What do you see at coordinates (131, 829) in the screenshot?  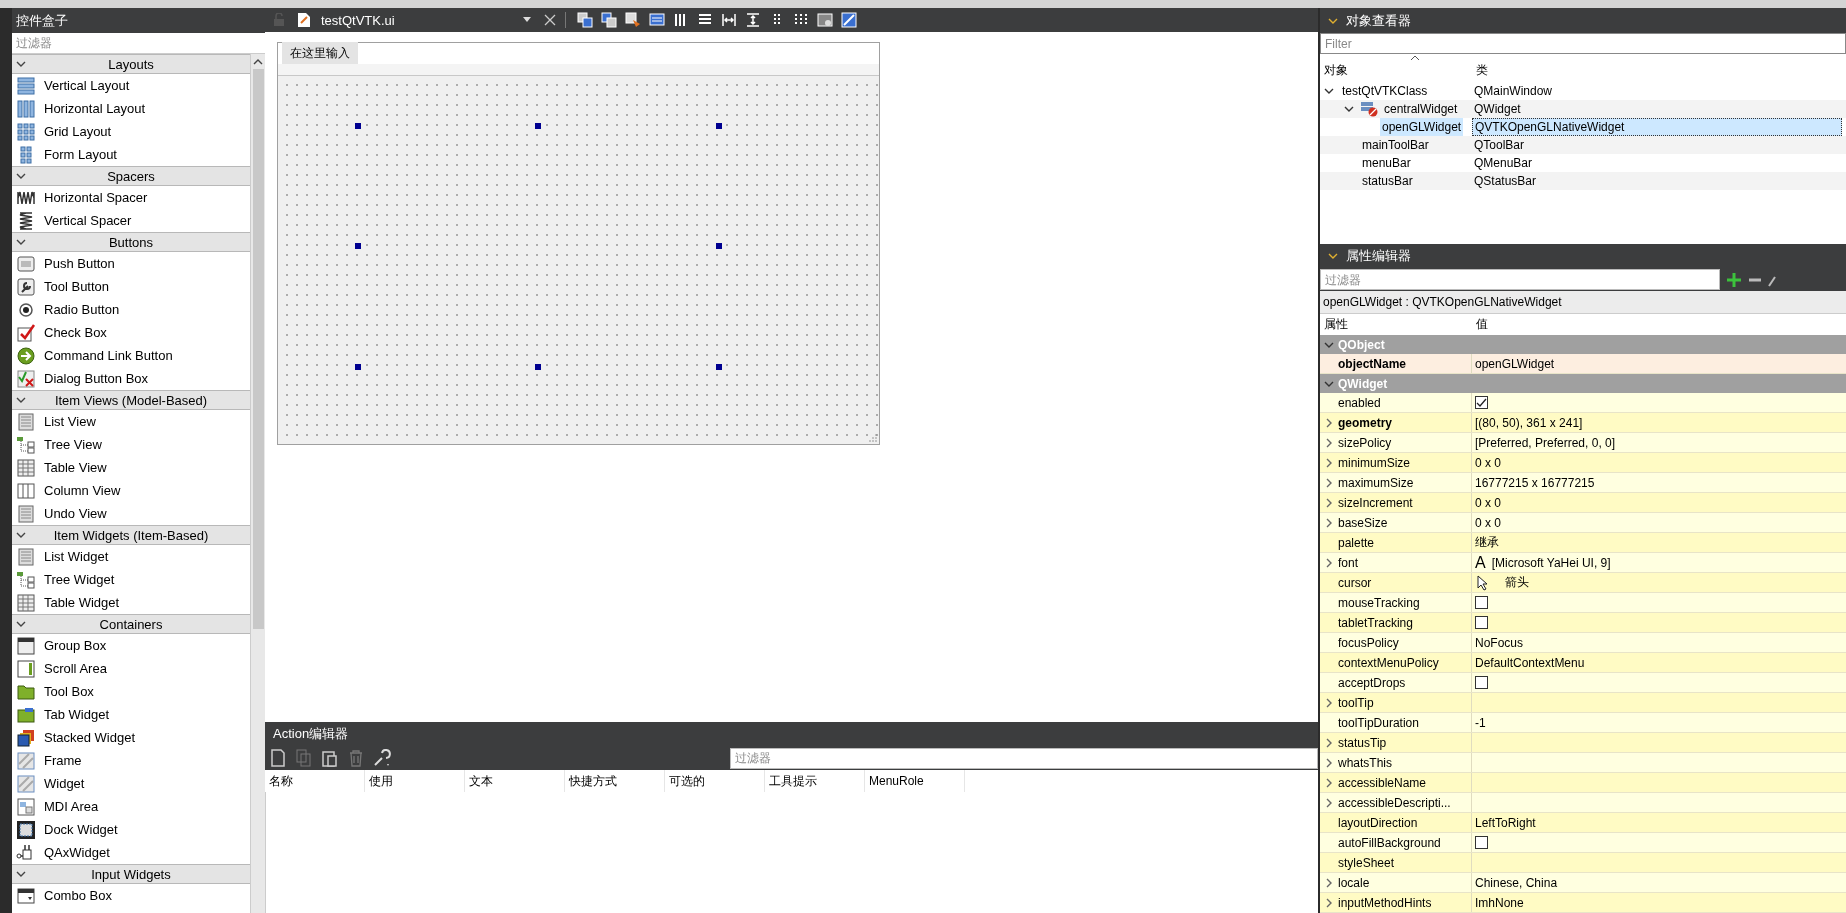 I see `widget-box-item: Dock Widget` at bounding box center [131, 829].